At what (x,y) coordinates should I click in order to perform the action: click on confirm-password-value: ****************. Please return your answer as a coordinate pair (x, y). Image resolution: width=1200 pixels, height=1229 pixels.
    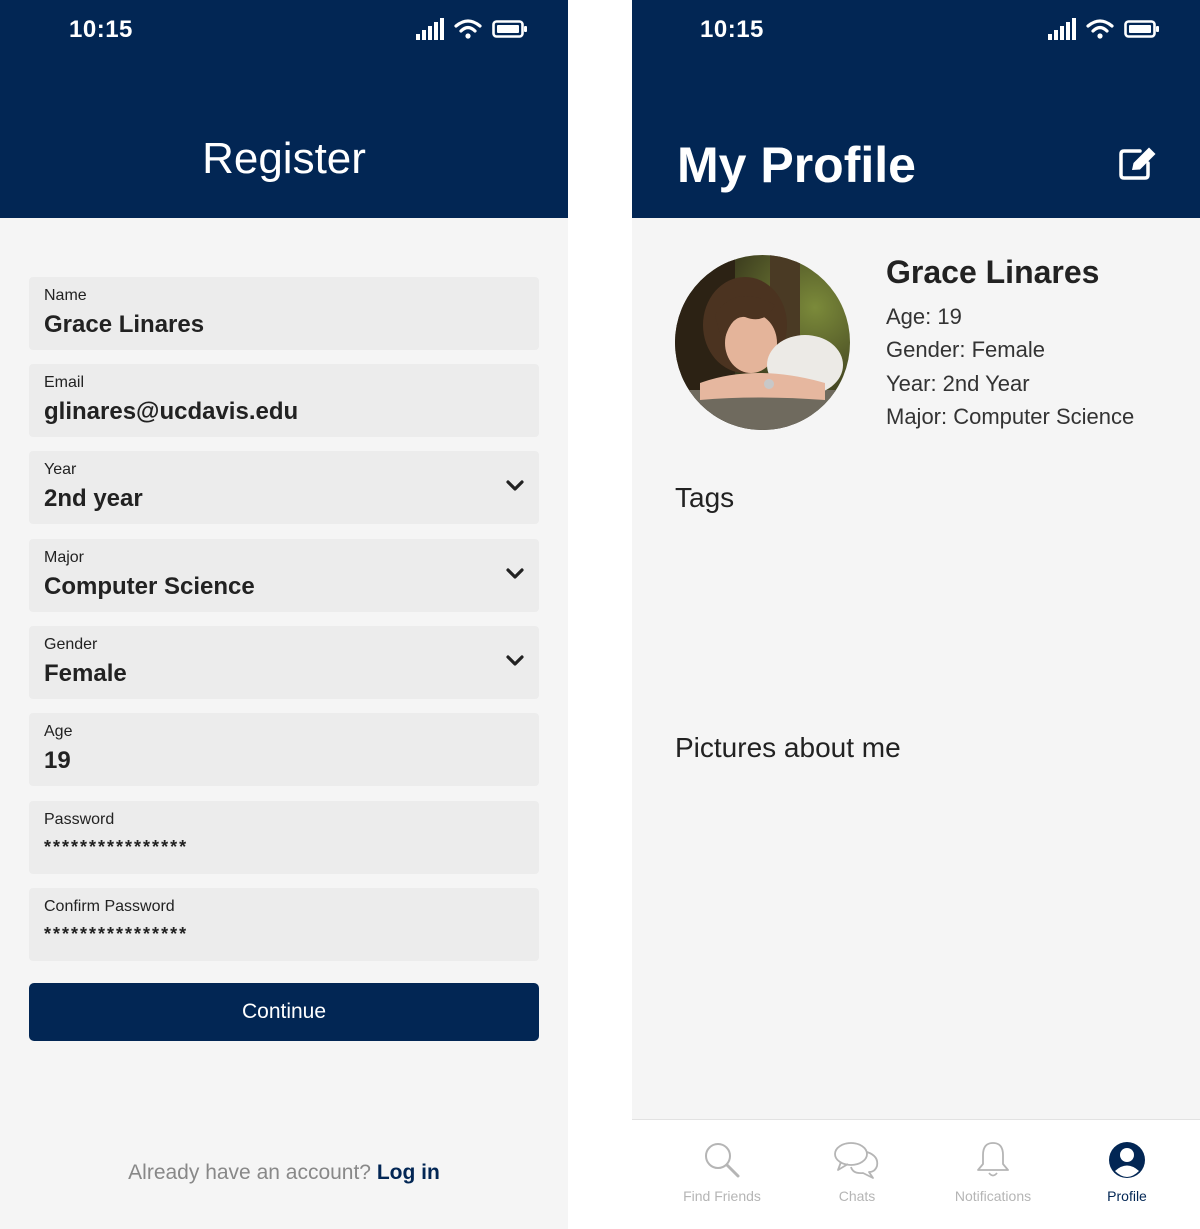
    Looking at the image, I should click on (116, 934).